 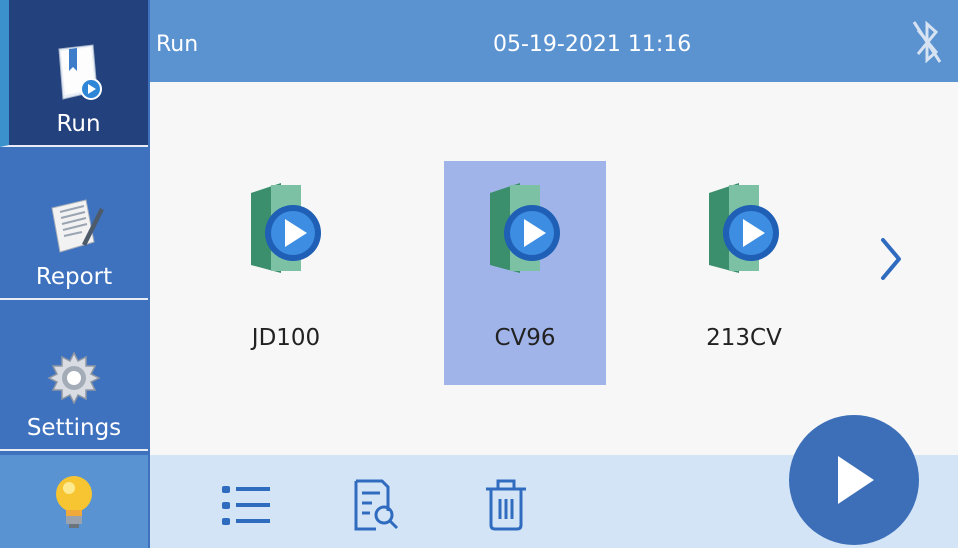 What do you see at coordinates (744, 338) in the screenshot?
I see `program-label: 213CV` at bounding box center [744, 338].